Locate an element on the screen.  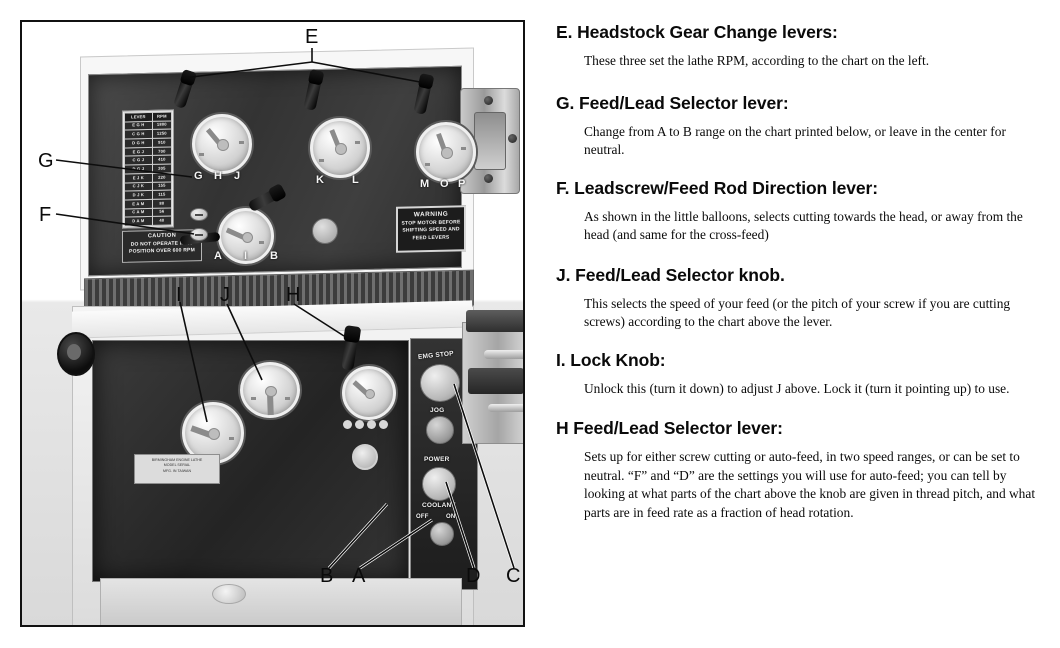
warning-line-2: SHIFTING SPEED AND is located at coordinates (431, 230).